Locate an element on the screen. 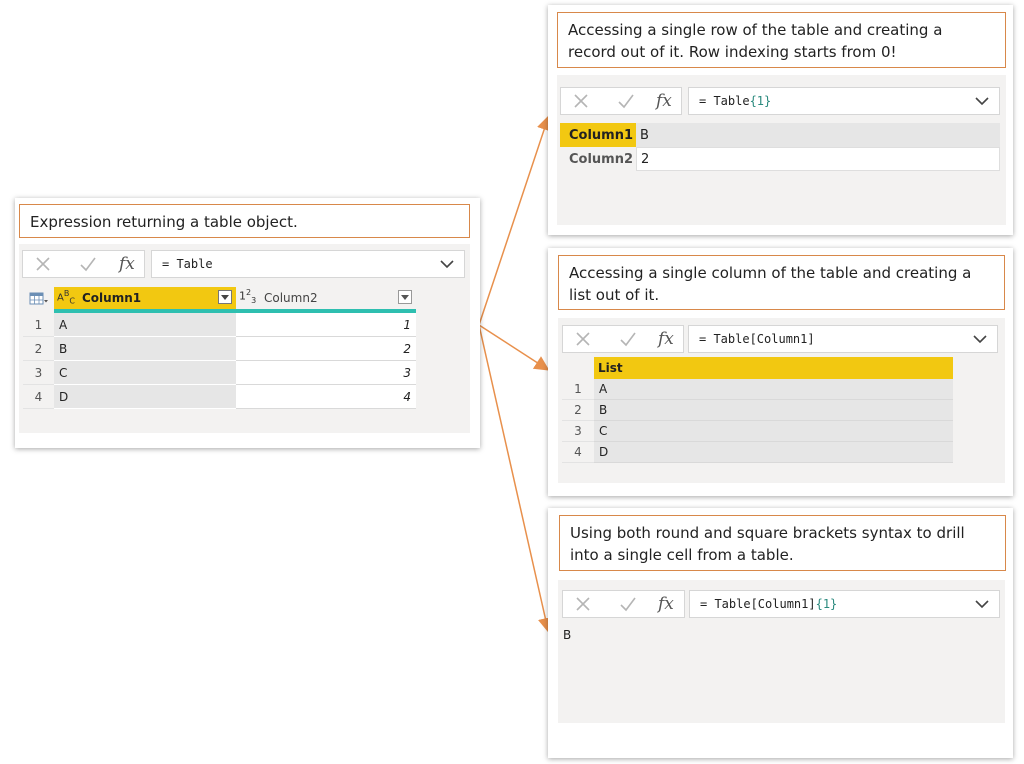 Image resolution: width=1024 pixels, height=764 pixels. column1-header: ABC Column1 is located at coordinates (145, 298).